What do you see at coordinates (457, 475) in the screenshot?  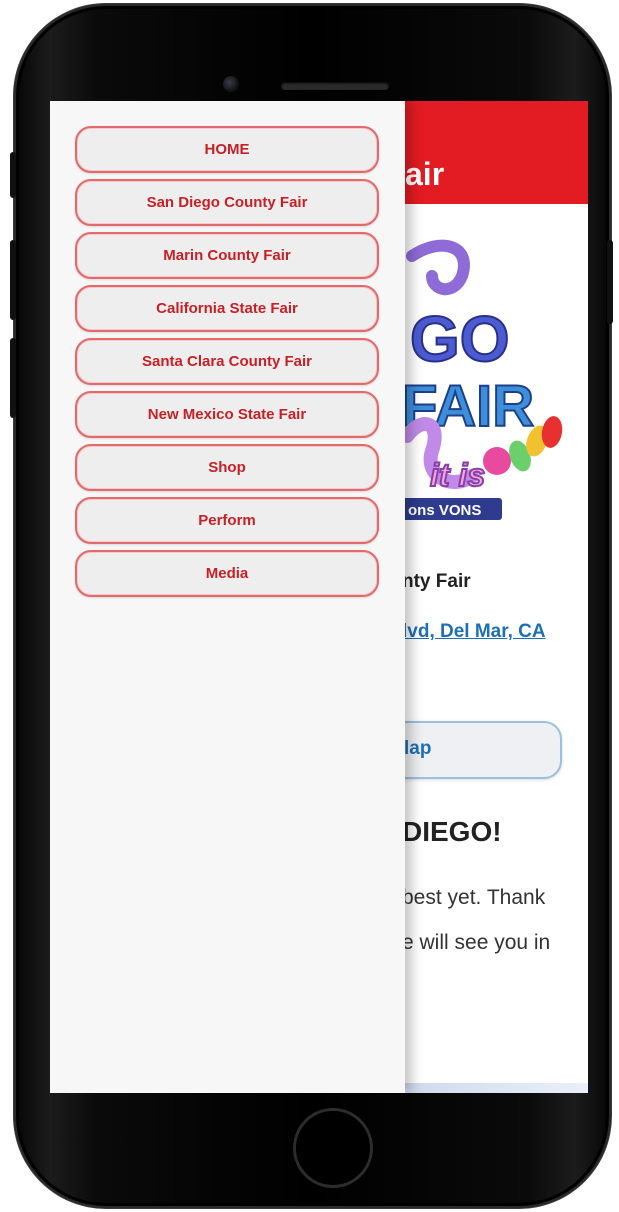 I see `logo-script: it is` at bounding box center [457, 475].